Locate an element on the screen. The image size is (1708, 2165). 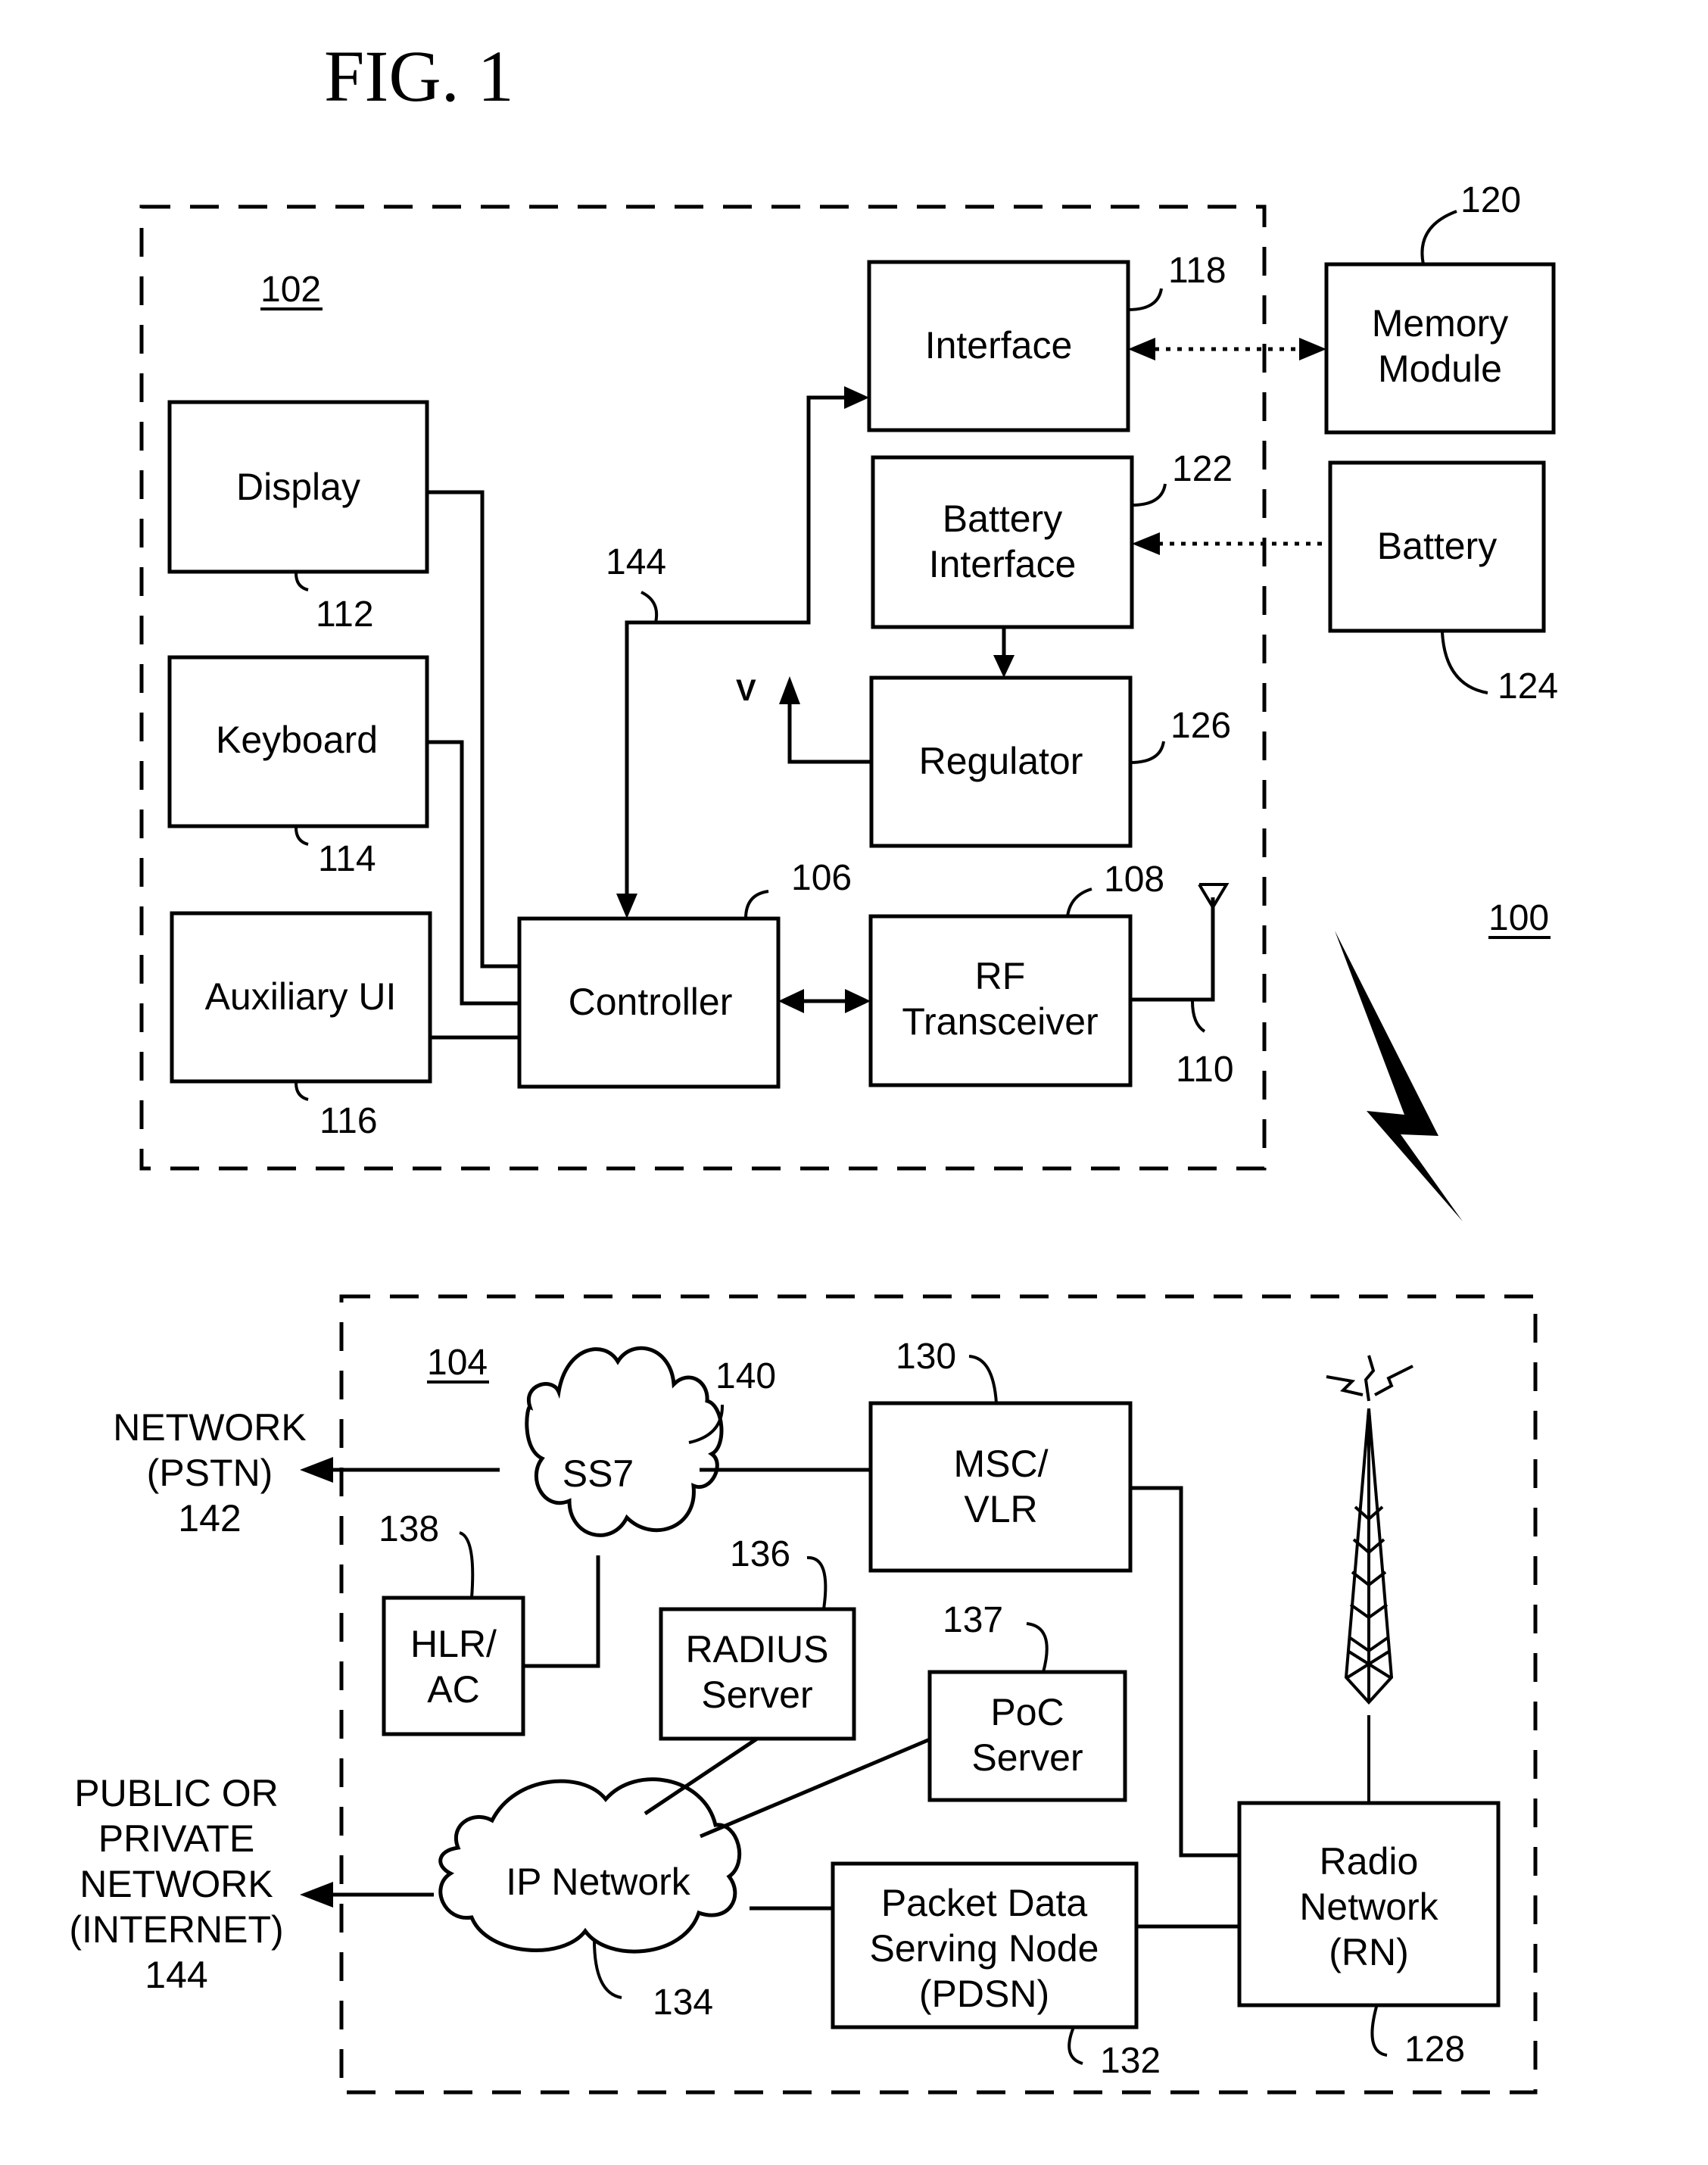
battery-block: Battery is located at coordinates (1437, 546).